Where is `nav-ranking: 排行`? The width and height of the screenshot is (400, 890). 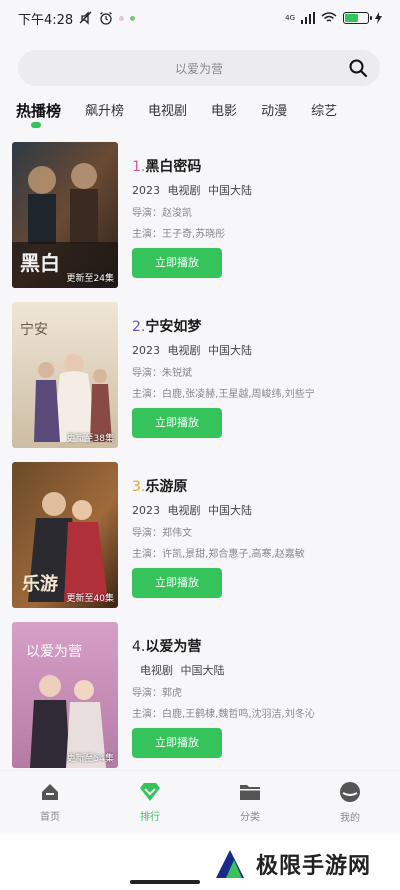 nav-ranking: 排行 is located at coordinates (150, 802).